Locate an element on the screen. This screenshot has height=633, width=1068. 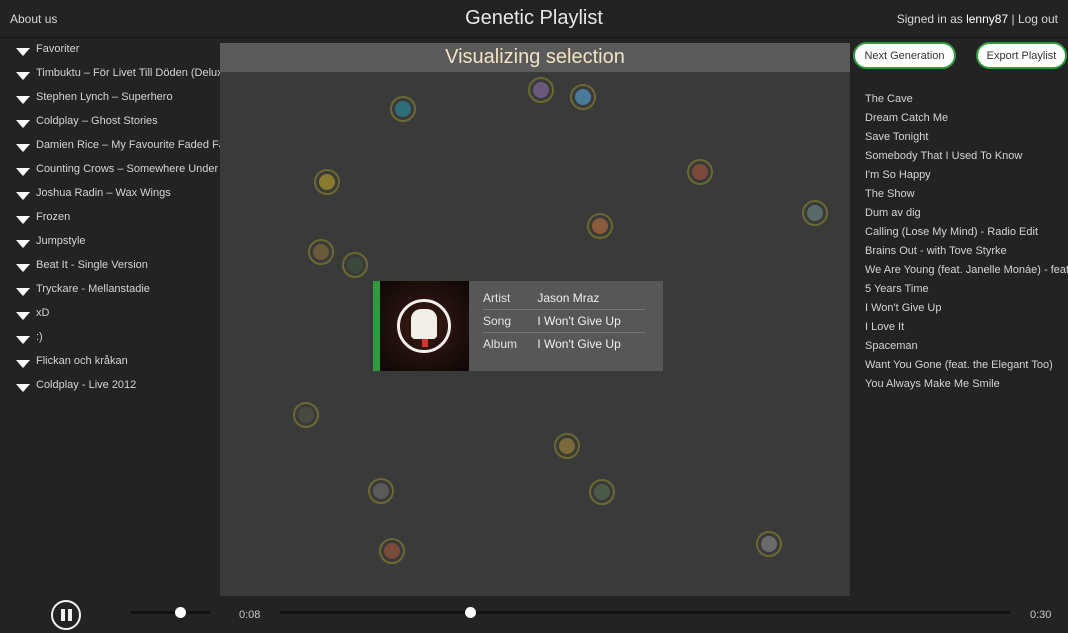
playlist-item: Stephen Lynch – Superhero is located at coordinates (110, 99).